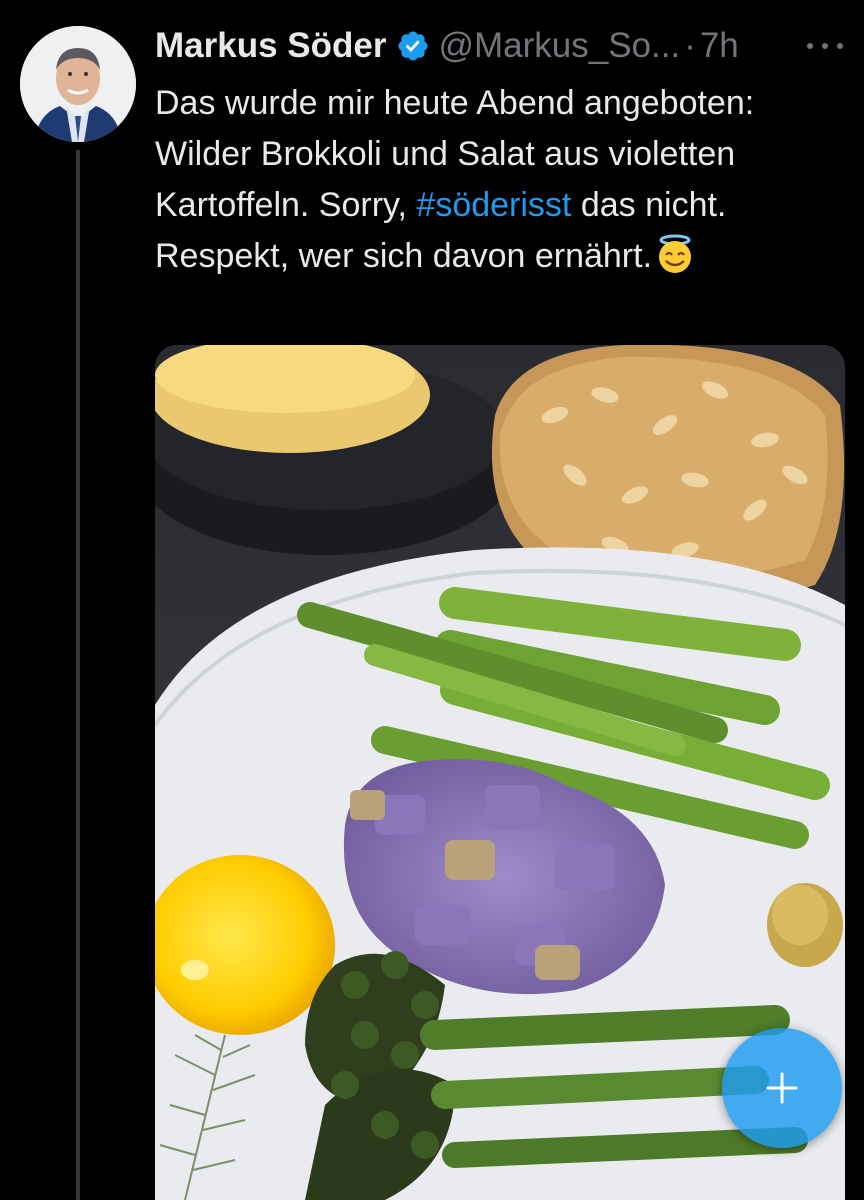 The height and width of the screenshot is (1200, 864). What do you see at coordinates (493, 205) in the screenshot?
I see `hashtag-link: #söderisst` at bounding box center [493, 205].